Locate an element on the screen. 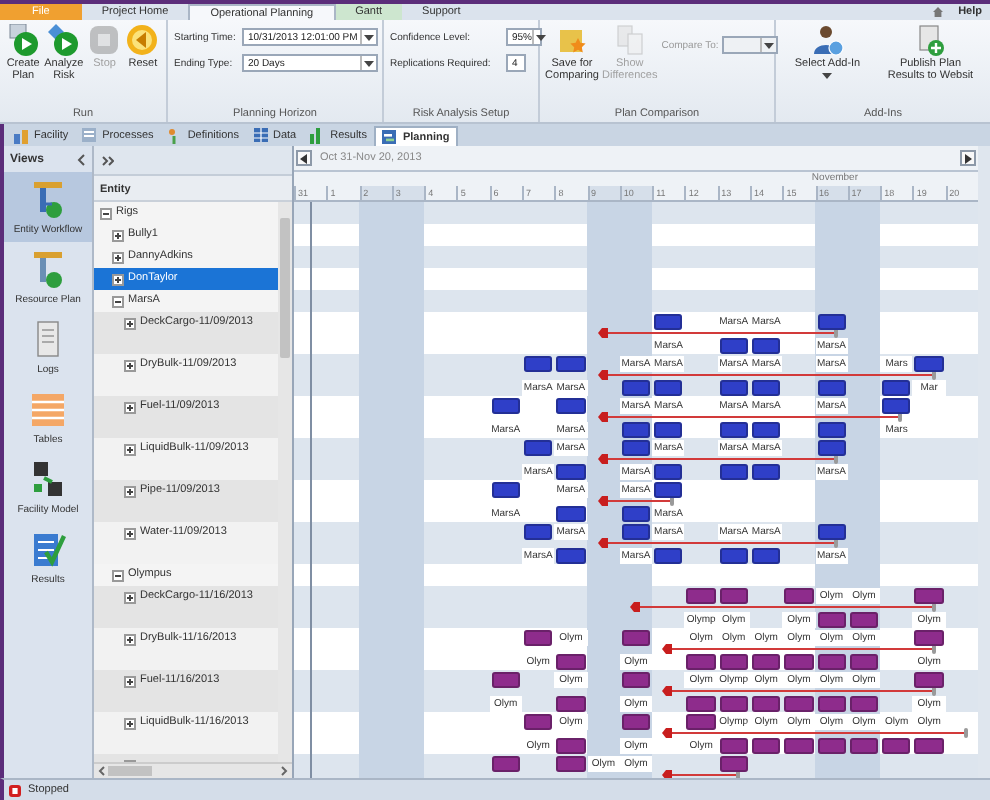 The height and width of the screenshot is (800, 990). next-button is located at coordinates (968, 158).